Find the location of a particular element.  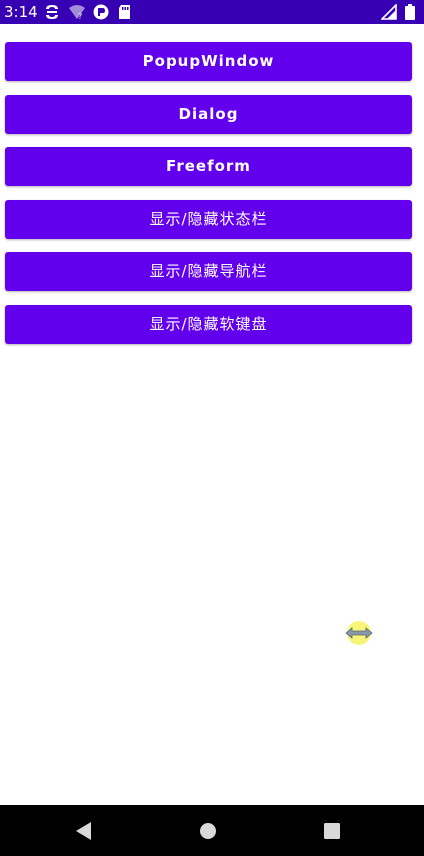

cellular-signal-icon is located at coordinates (389, 12).